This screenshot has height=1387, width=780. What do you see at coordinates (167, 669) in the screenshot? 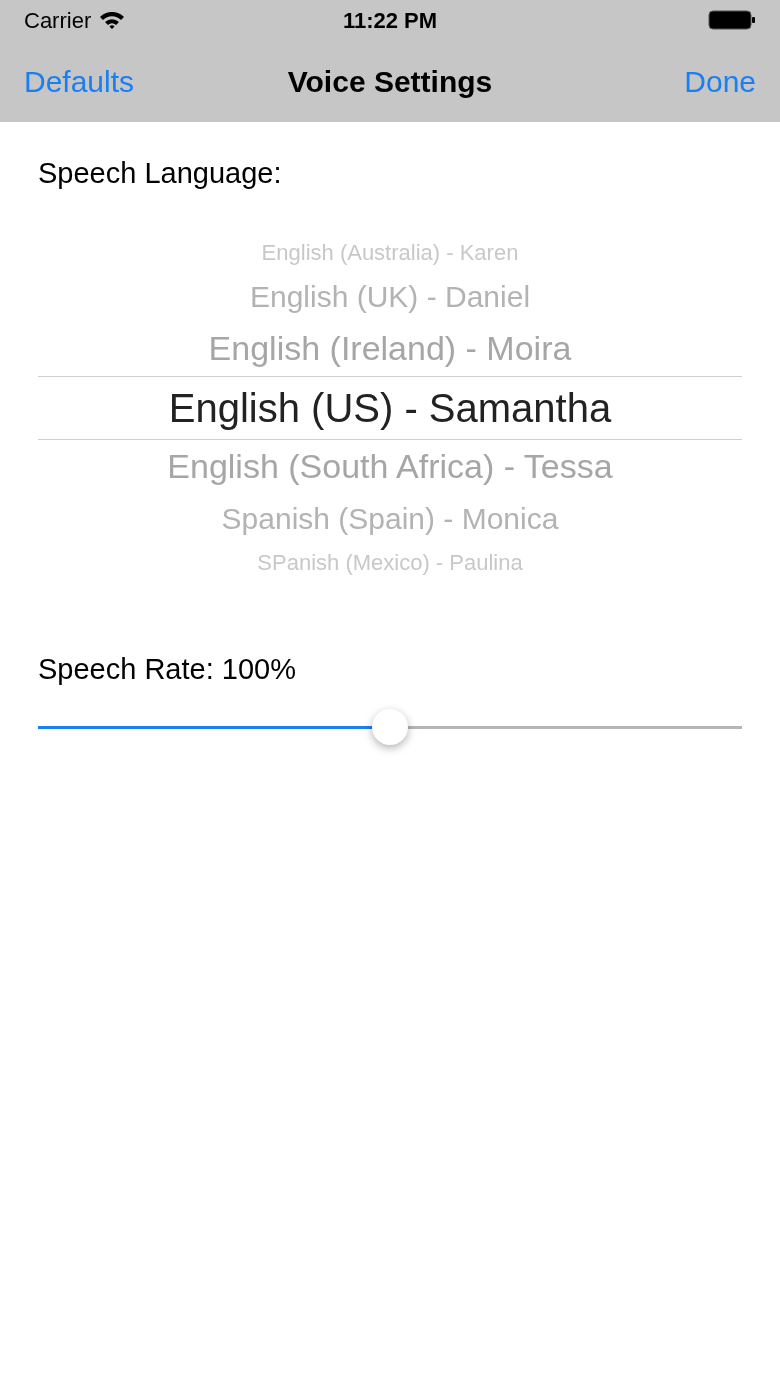
I see `rate-label: Speech Rate: 100%` at bounding box center [167, 669].